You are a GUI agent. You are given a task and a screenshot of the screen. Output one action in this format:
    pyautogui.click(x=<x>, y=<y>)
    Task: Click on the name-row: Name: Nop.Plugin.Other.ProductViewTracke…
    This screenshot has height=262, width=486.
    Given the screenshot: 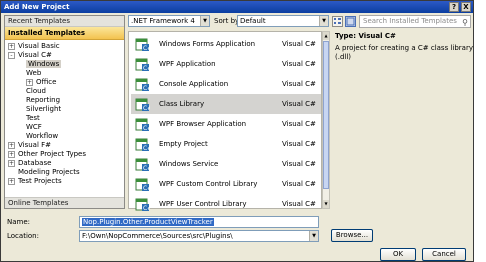 What is the action you would take?
    pyautogui.click(x=239, y=222)
    